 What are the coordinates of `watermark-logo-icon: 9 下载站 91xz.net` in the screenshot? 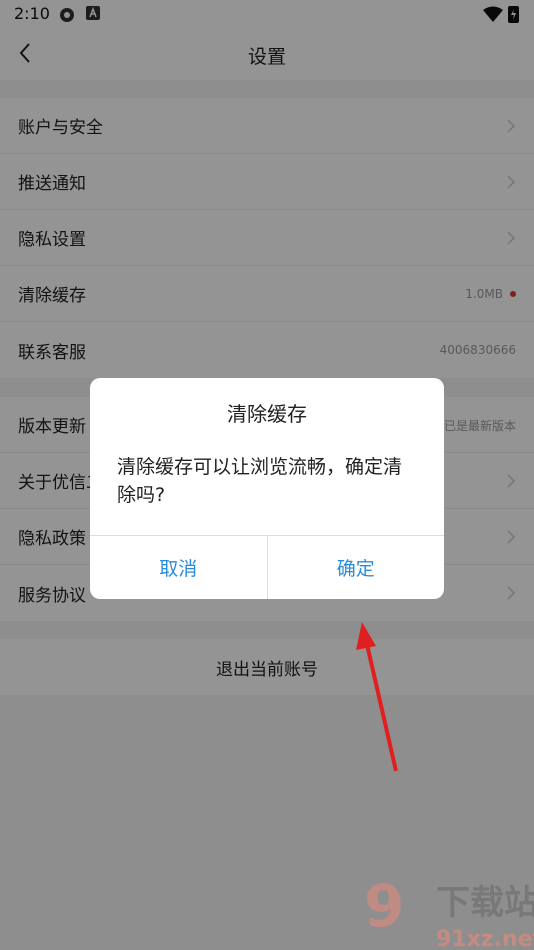 It's located at (449, 911).